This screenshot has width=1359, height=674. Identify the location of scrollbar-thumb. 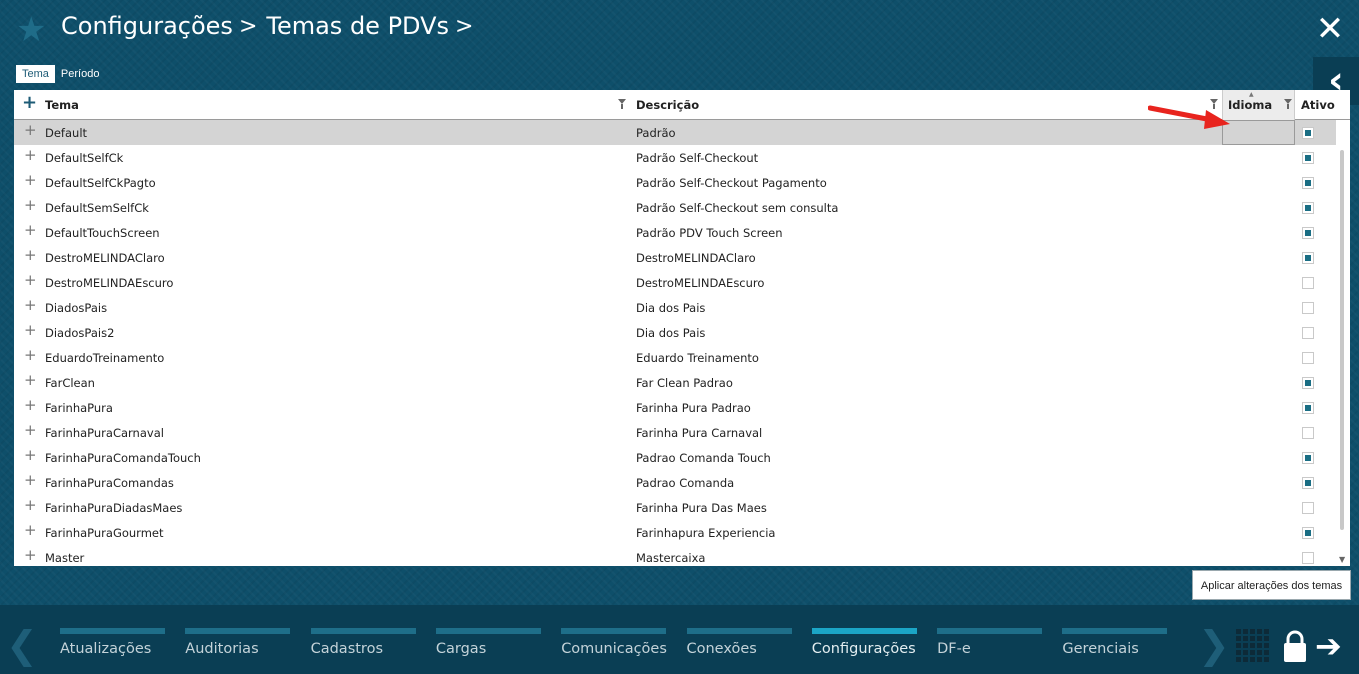
(1342, 340).